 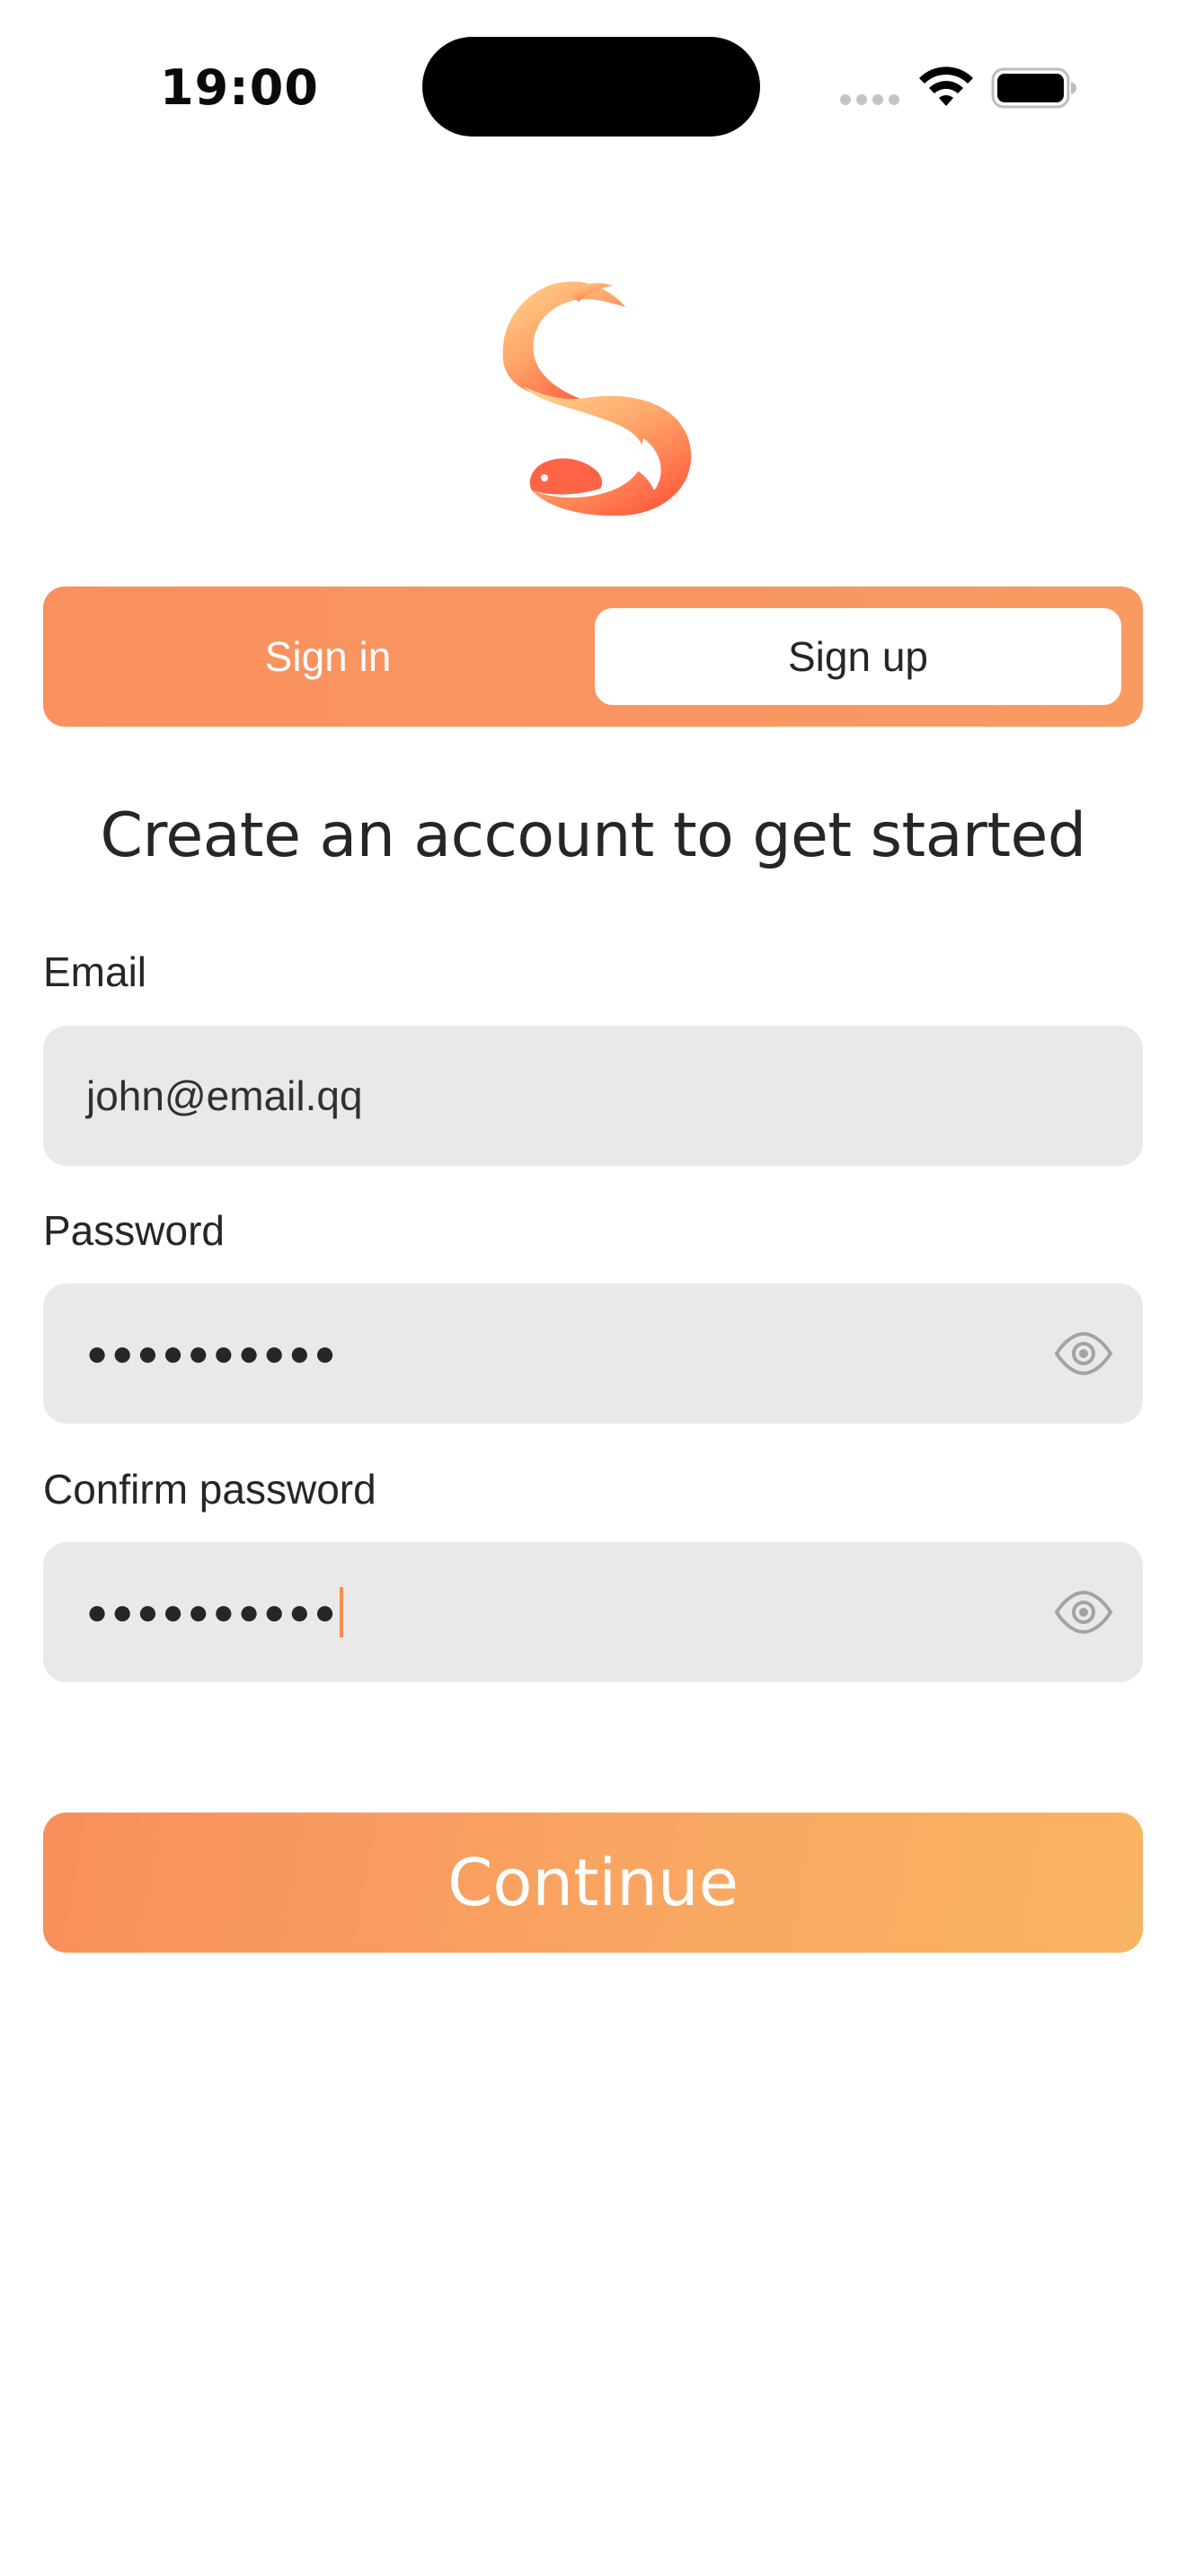 I want to click on text-cursor, so click(x=341, y=1612).